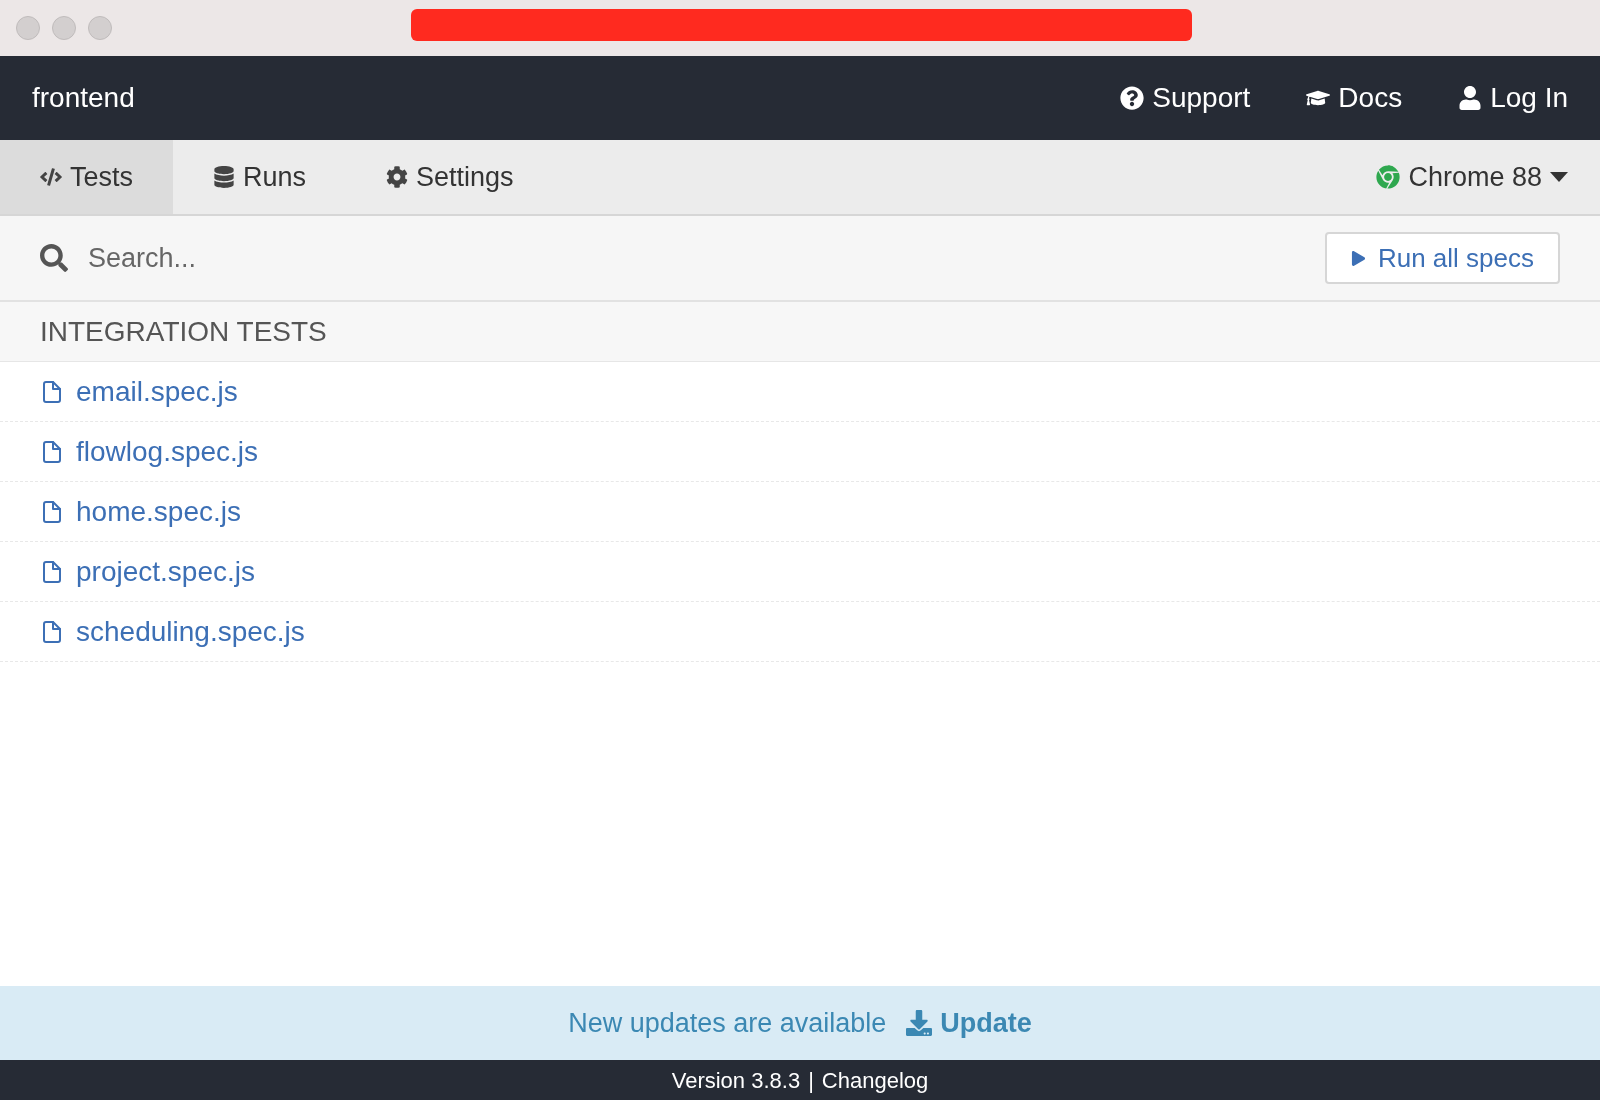  What do you see at coordinates (800, 259) in the screenshot?
I see `search-bar: Search... Run all specs` at bounding box center [800, 259].